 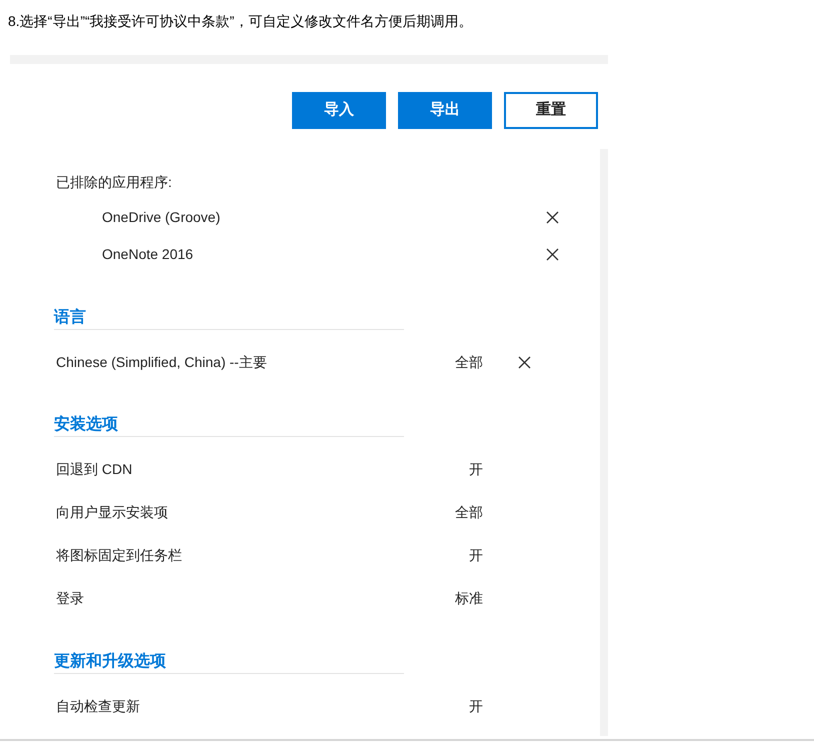 What do you see at coordinates (445, 110) in the screenshot?
I see `toolbar-button: 导出` at bounding box center [445, 110].